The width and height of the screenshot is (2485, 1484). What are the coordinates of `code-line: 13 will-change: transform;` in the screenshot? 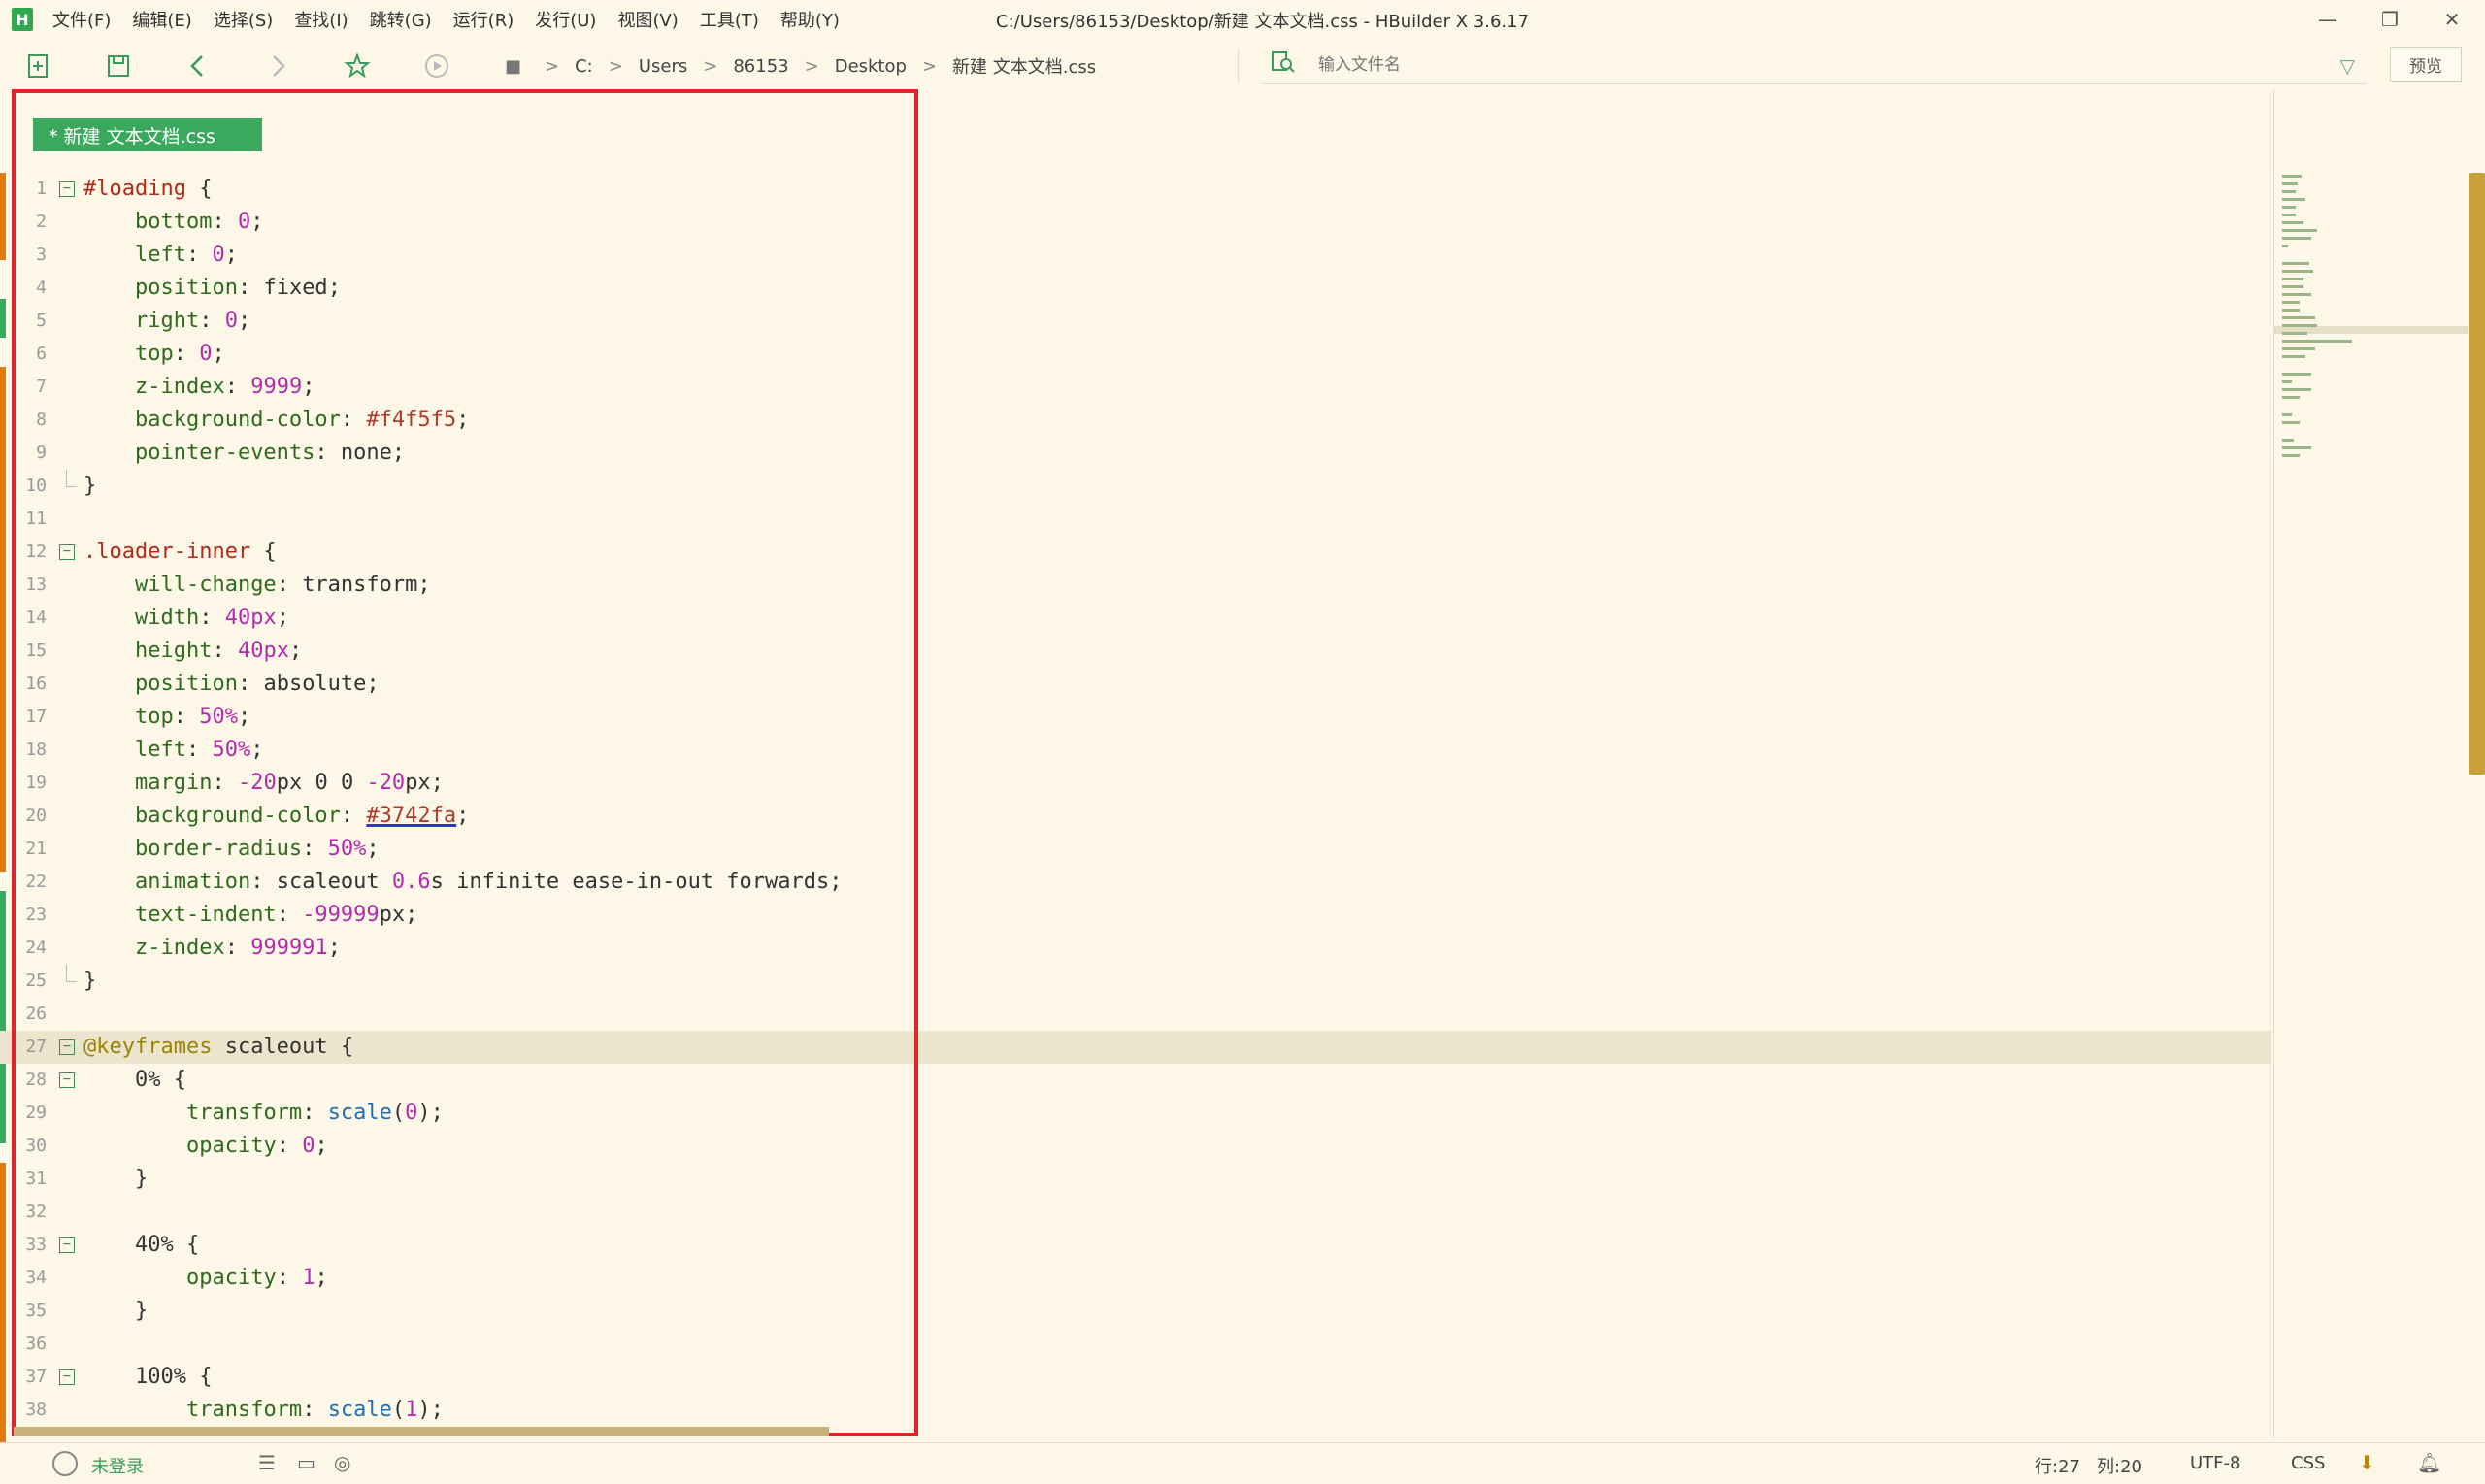 It's located at (228, 585).